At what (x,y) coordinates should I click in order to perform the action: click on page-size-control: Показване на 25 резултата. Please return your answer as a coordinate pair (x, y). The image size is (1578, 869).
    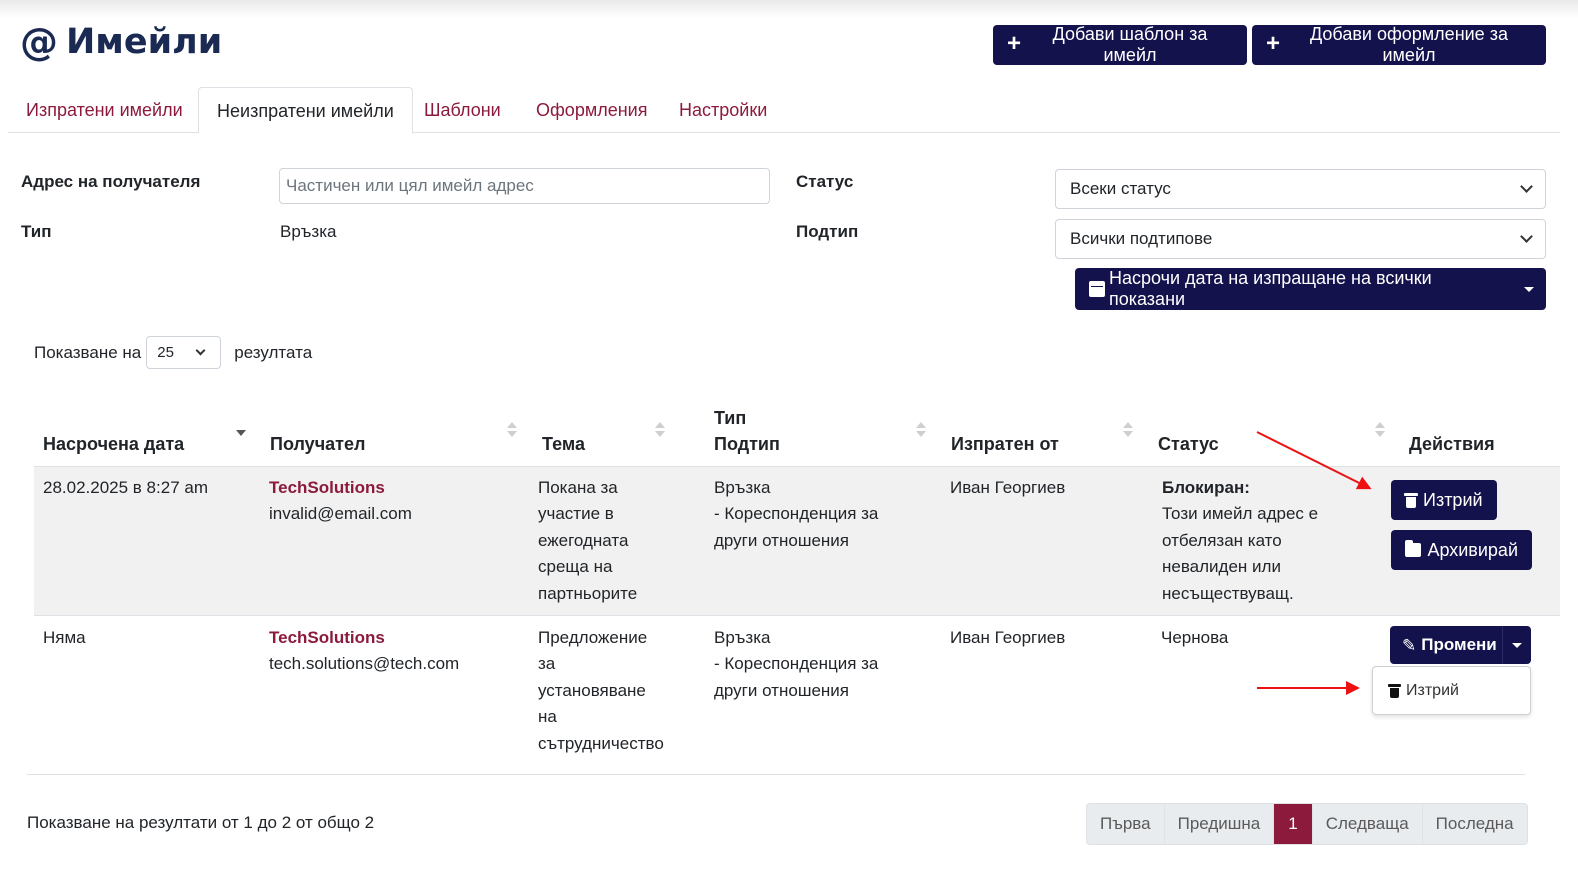
    Looking at the image, I should click on (173, 352).